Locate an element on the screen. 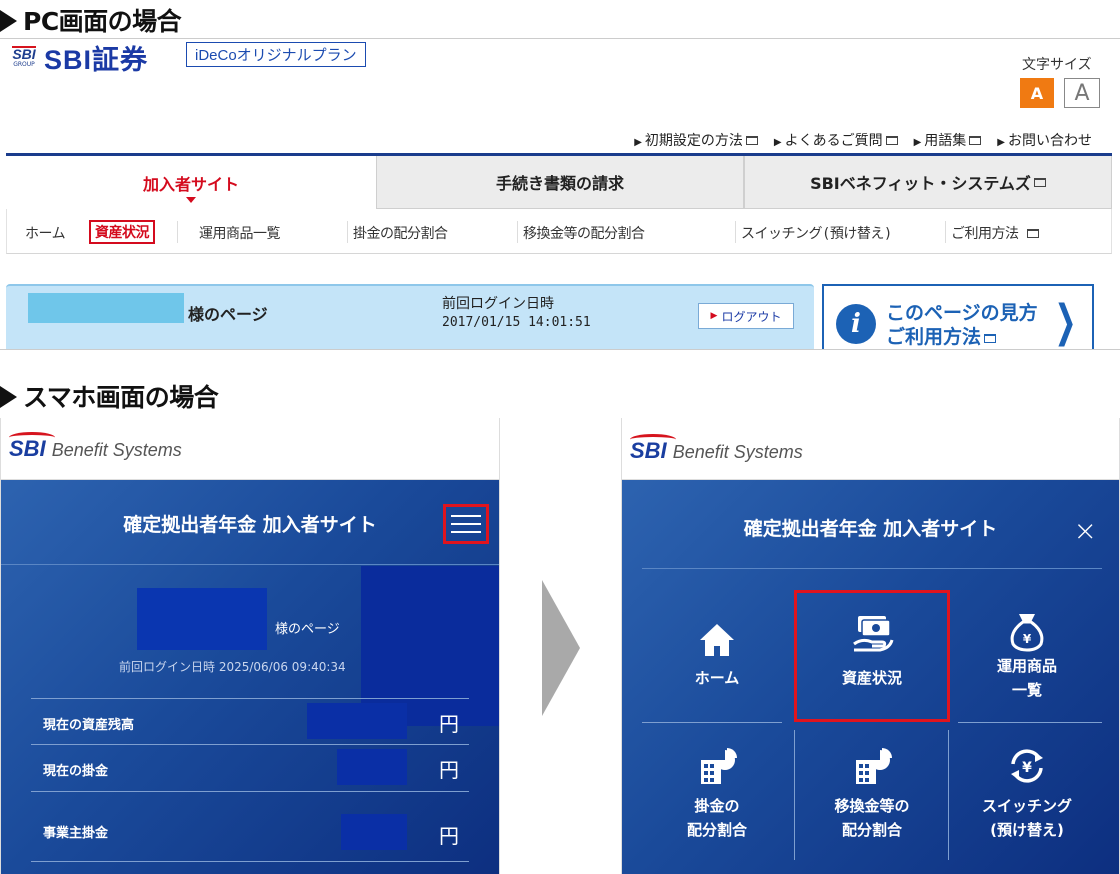 This screenshot has height=874, width=1120. subnav-contribution-ratio: 掛金の配分割合 is located at coordinates (400, 233).